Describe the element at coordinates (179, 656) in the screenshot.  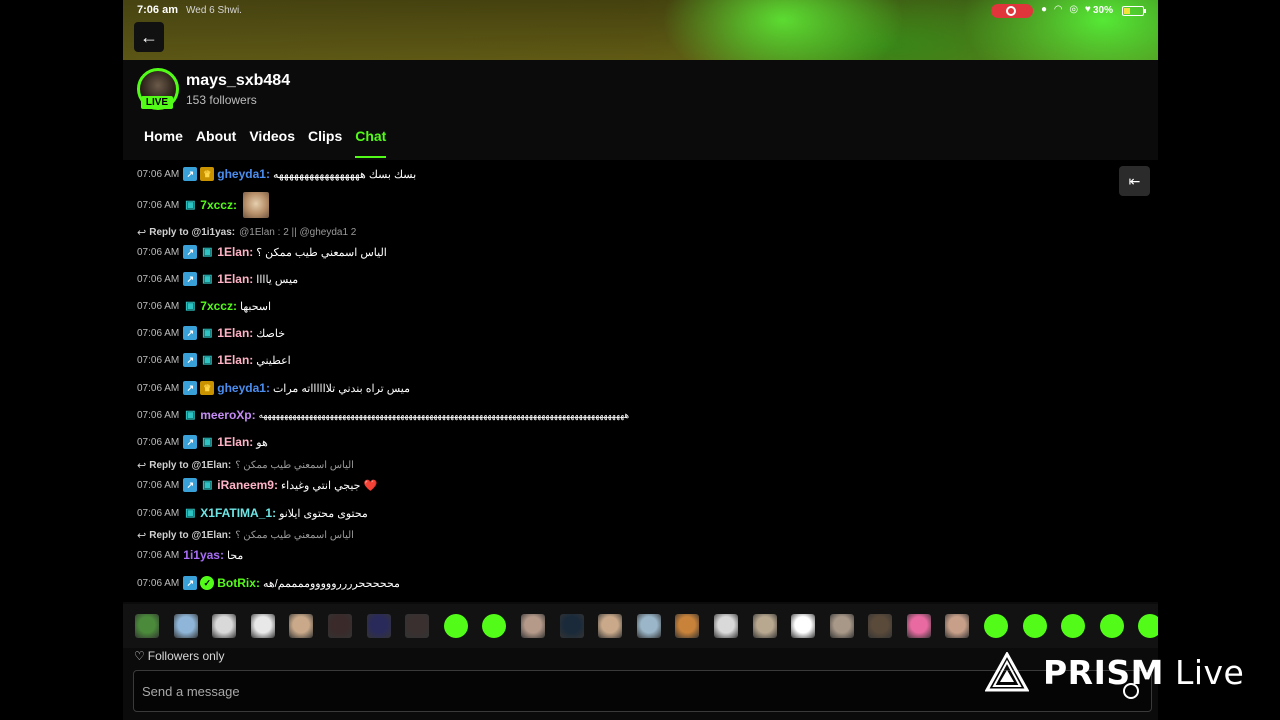
I see `followers-only-notice: ♡ Followers only` at that location.